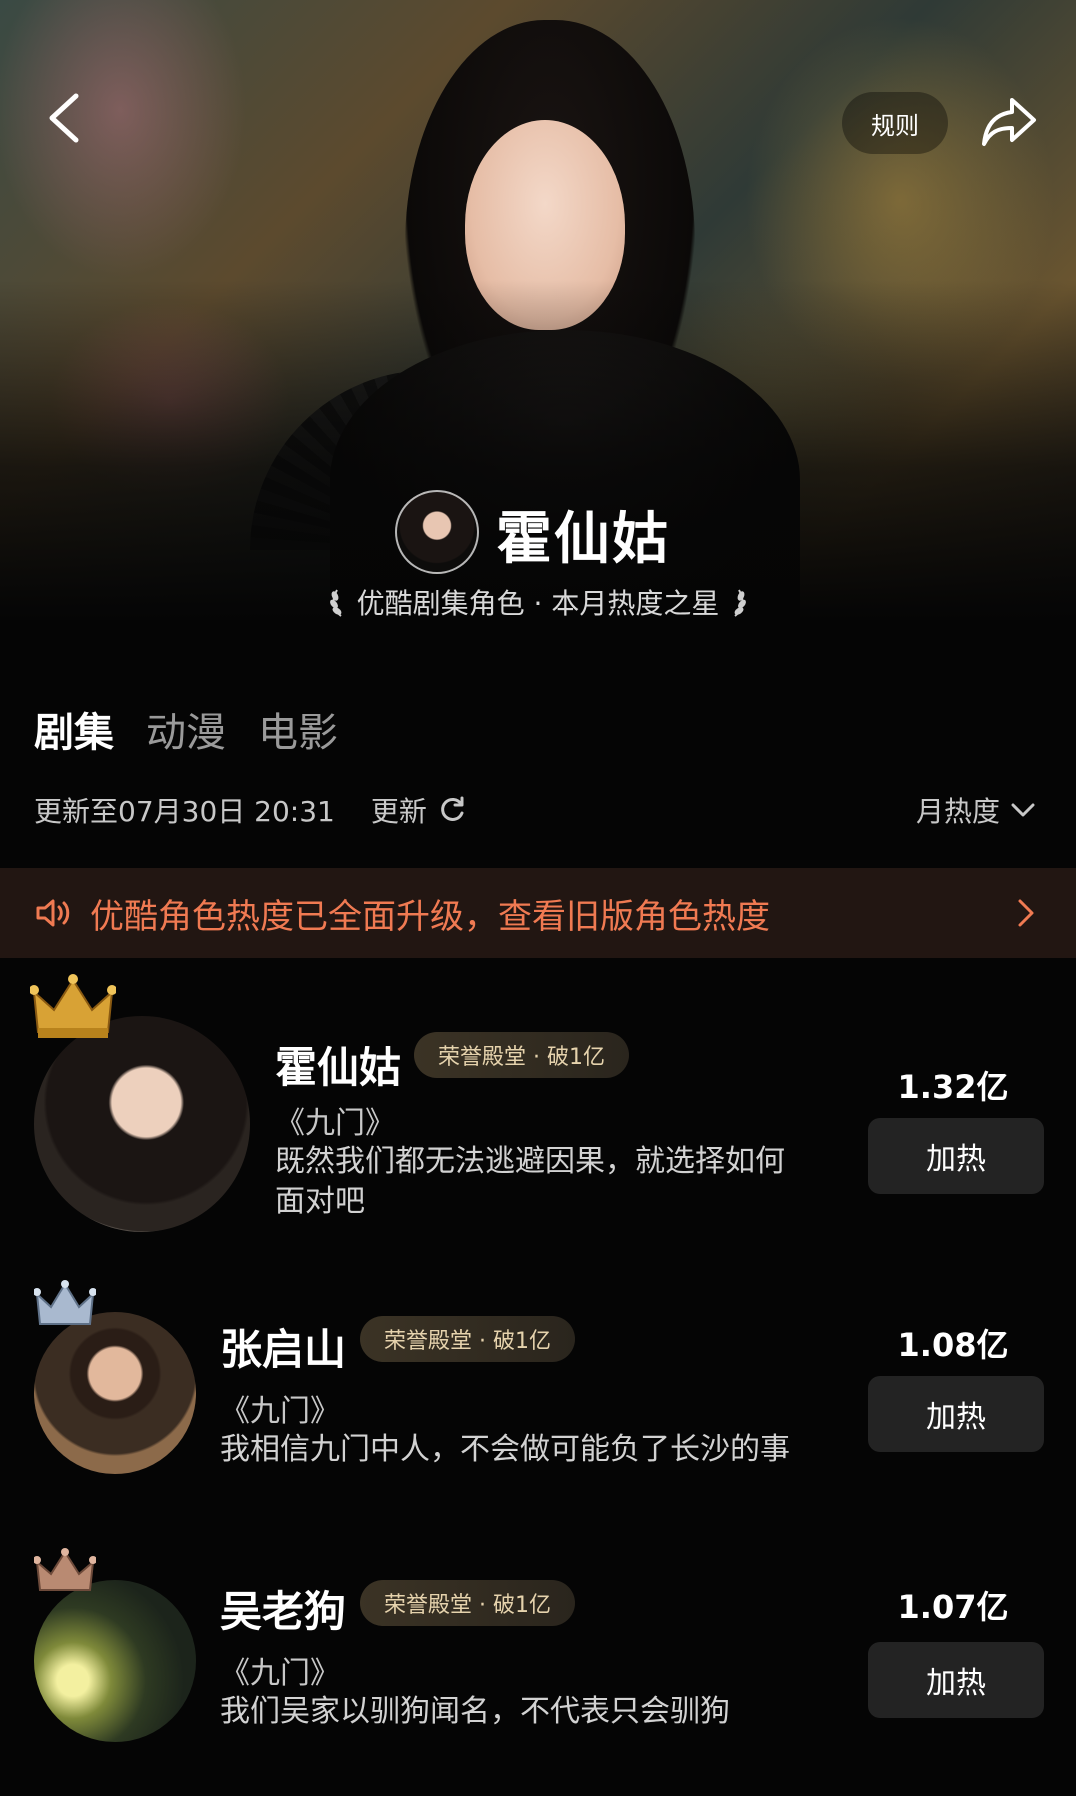  Describe the element at coordinates (65, 1569) in the screenshot. I see `bronze-crown-icon` at that location.